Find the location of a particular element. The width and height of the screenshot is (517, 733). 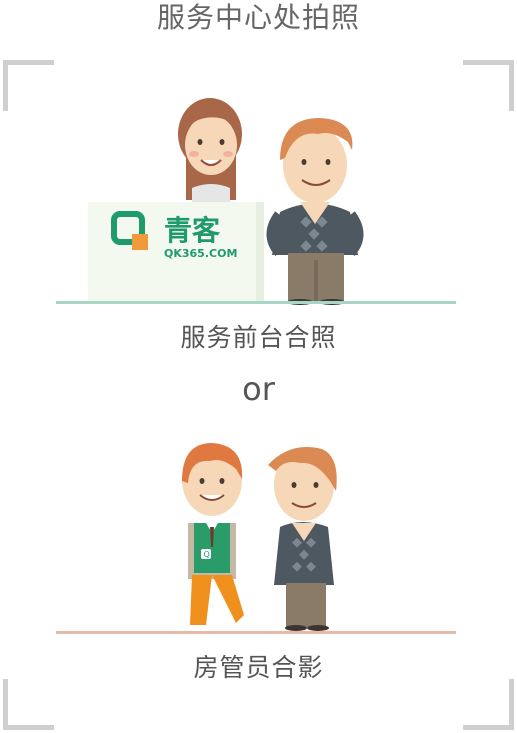

receptionist-icon is located at coordinates (210, 159).